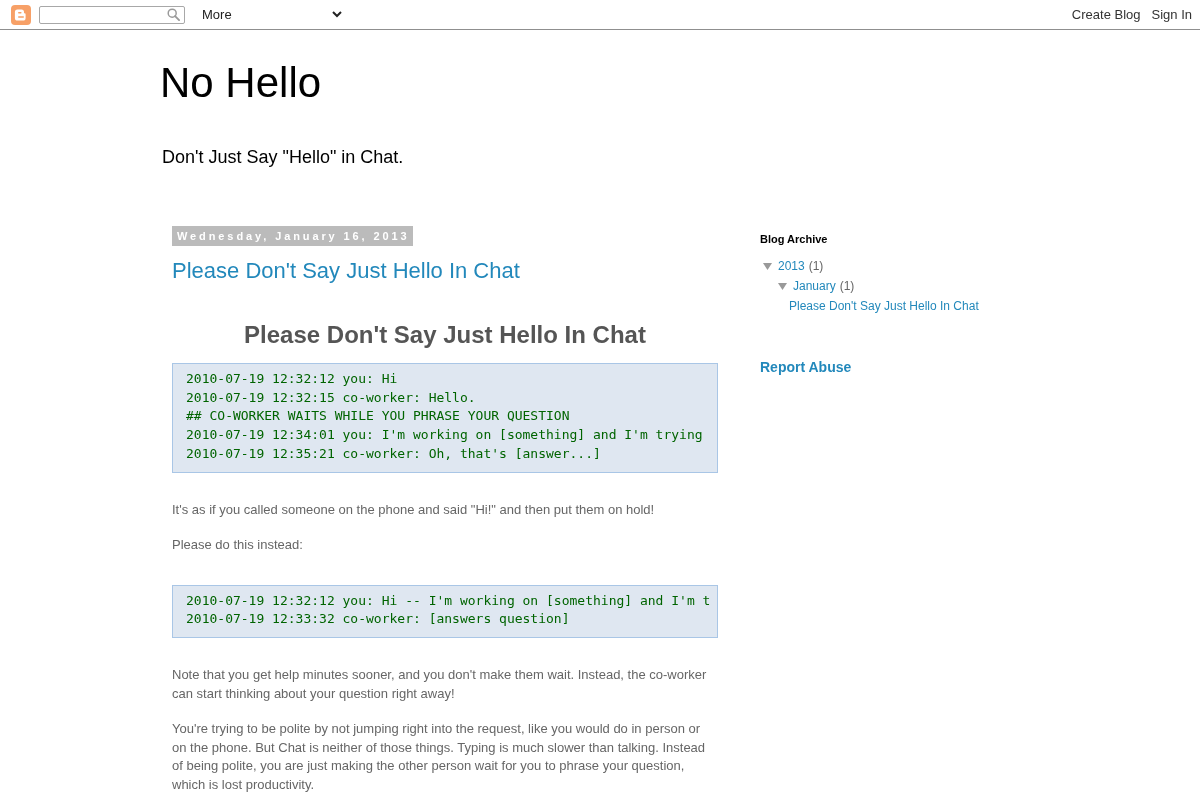  I want to click on search-icon, so click(173, 14).